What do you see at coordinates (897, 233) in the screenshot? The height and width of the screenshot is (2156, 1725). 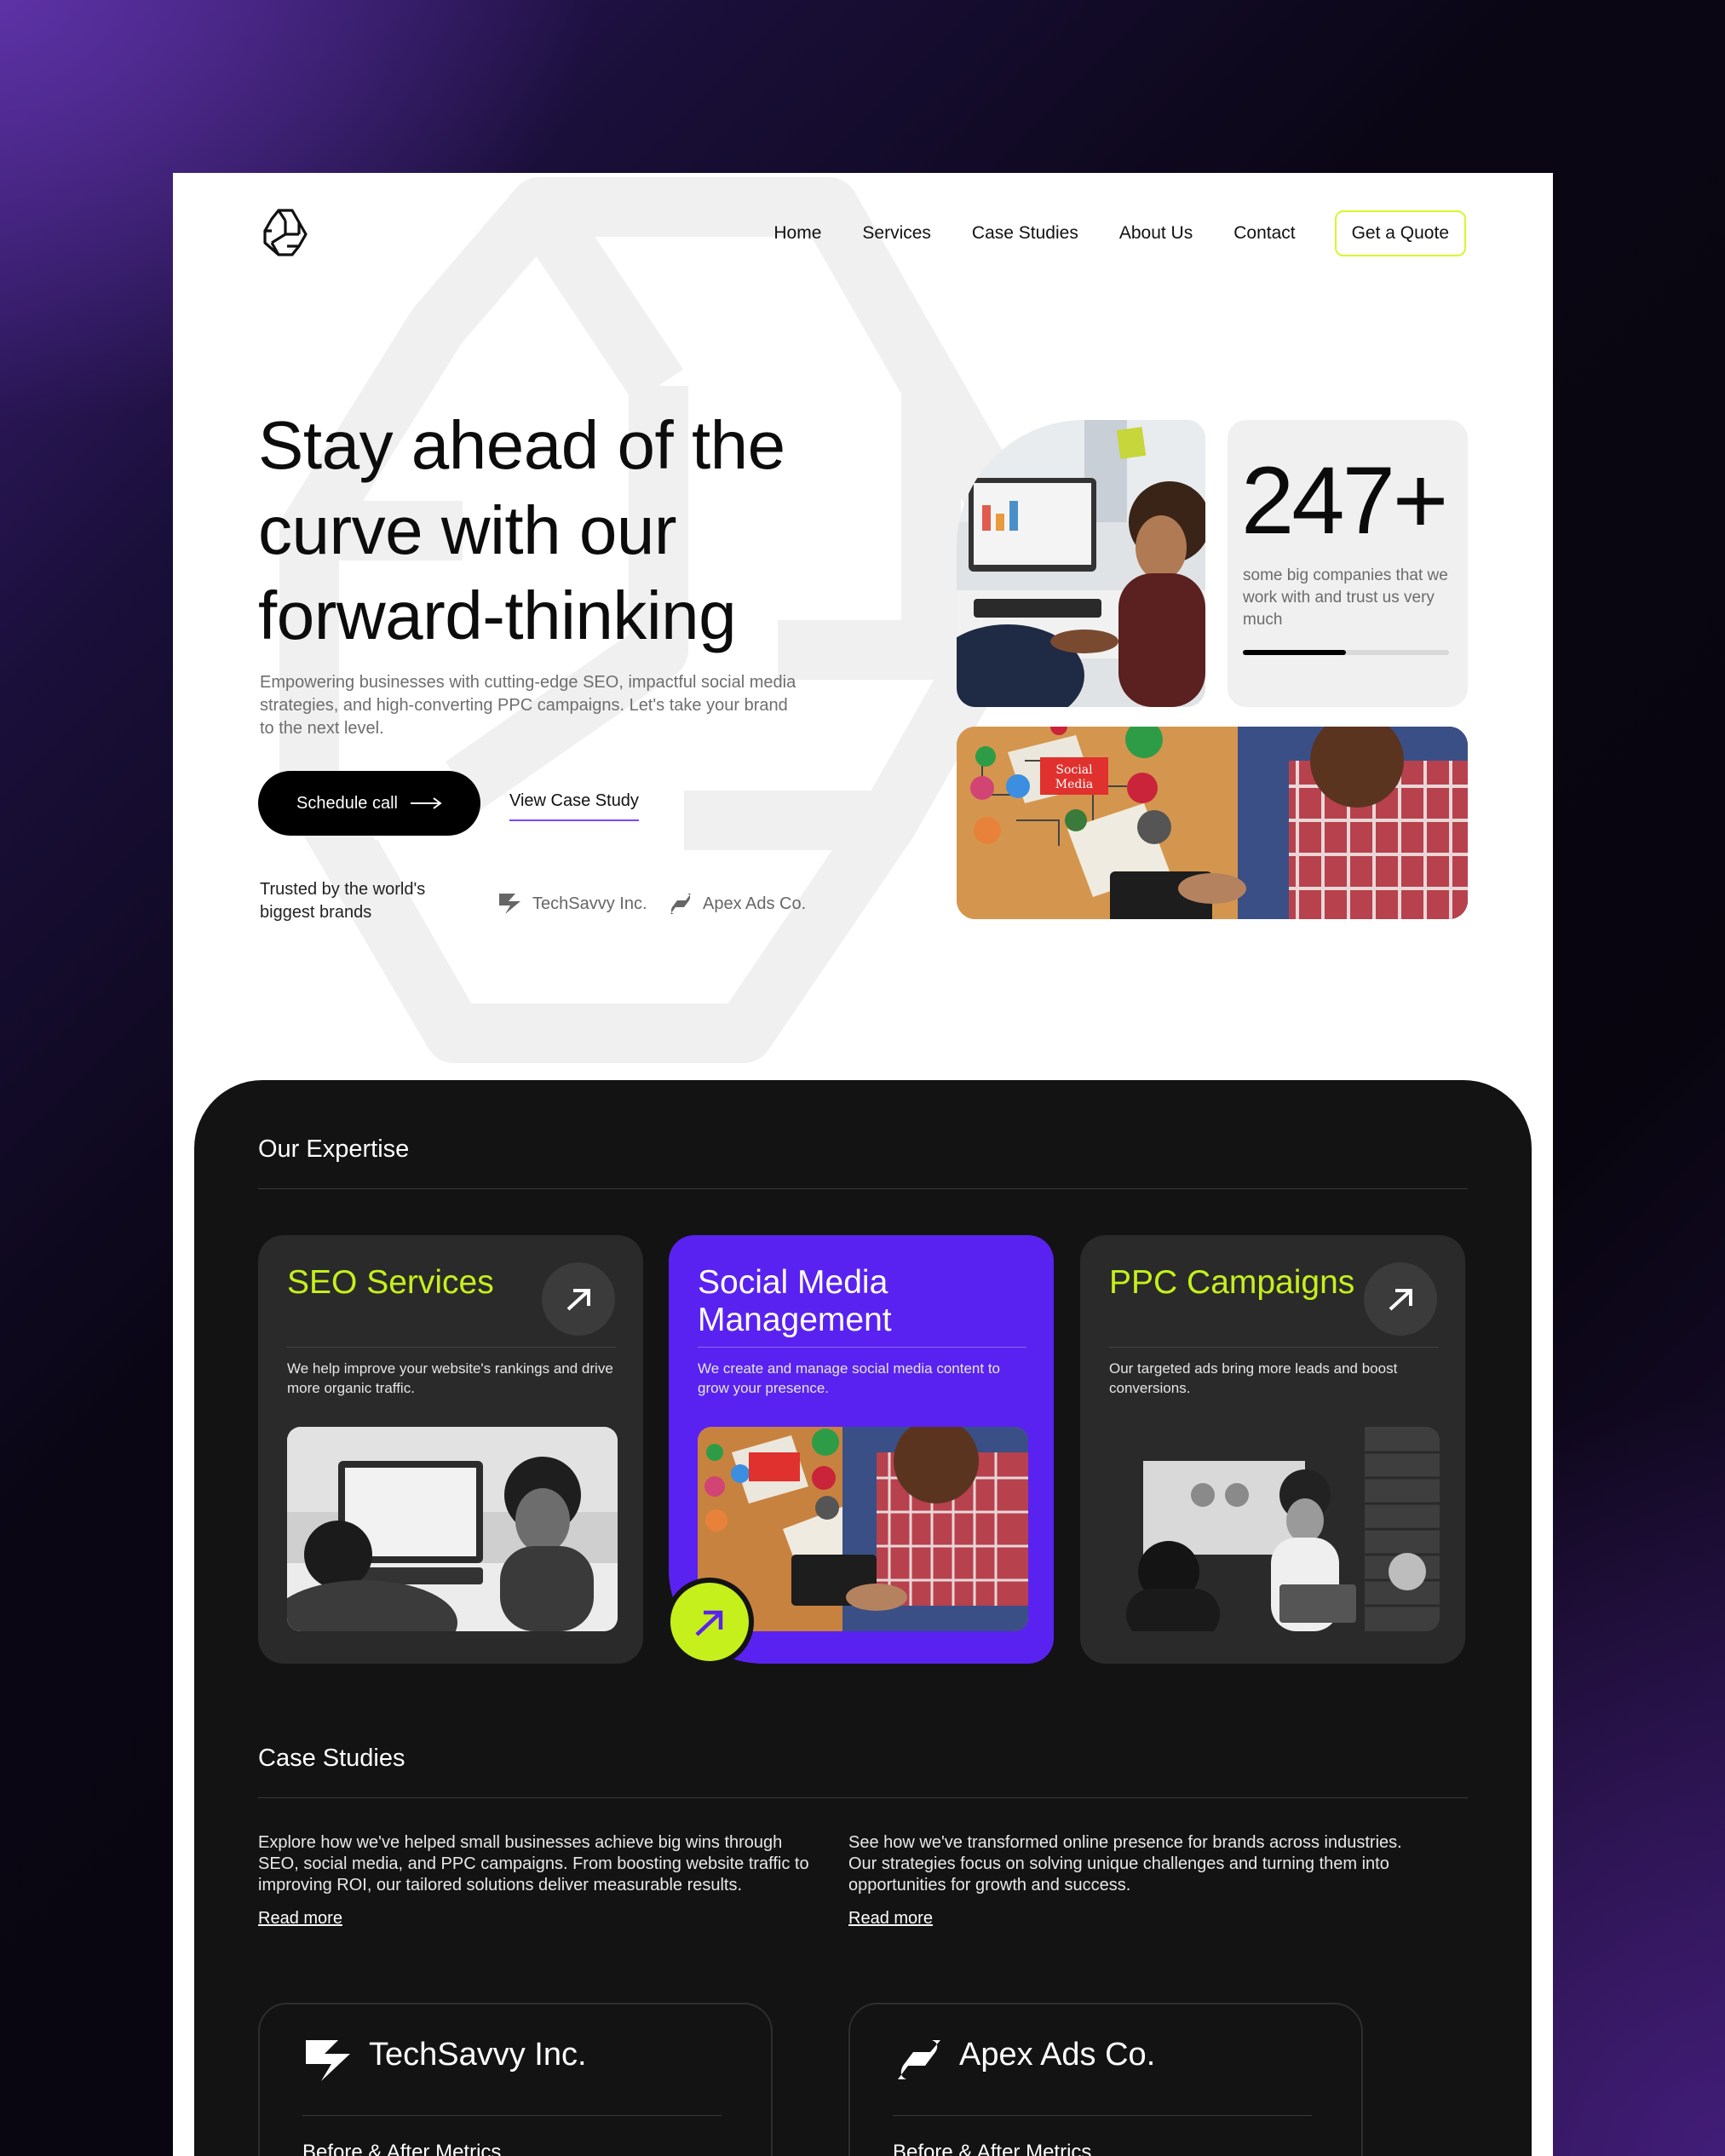 I see `nav-services: Services` at bounding box center [897, 233].